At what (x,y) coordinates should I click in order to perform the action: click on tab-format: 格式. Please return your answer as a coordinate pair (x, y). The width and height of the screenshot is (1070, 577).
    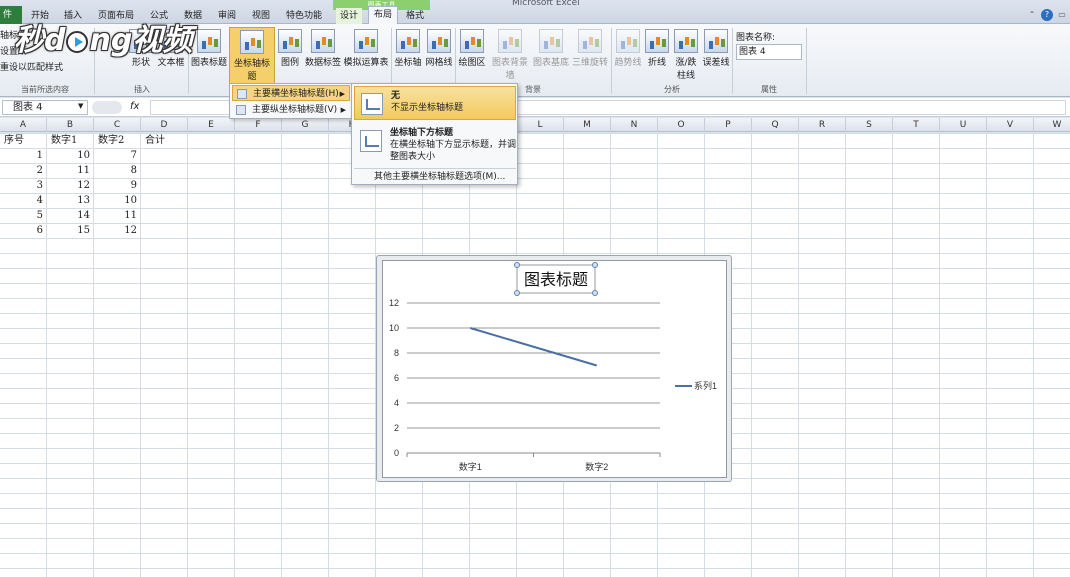
    Looking at the image, I should click on (415, 16).